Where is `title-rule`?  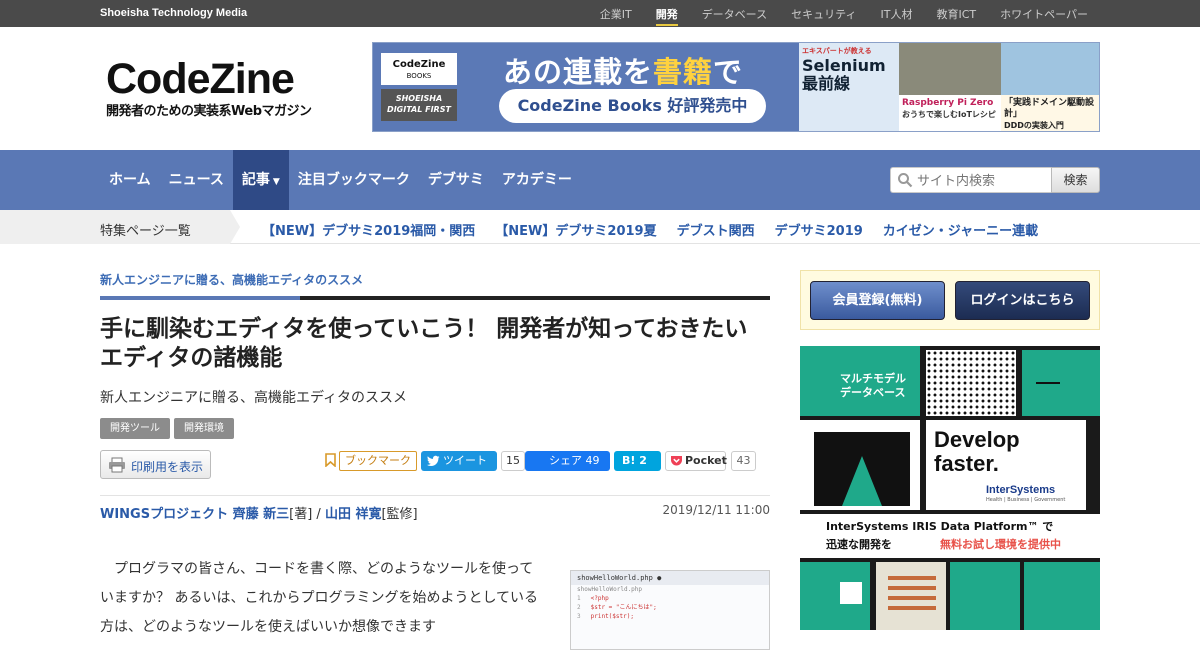
title-rule is located at coordinates (435, 298).